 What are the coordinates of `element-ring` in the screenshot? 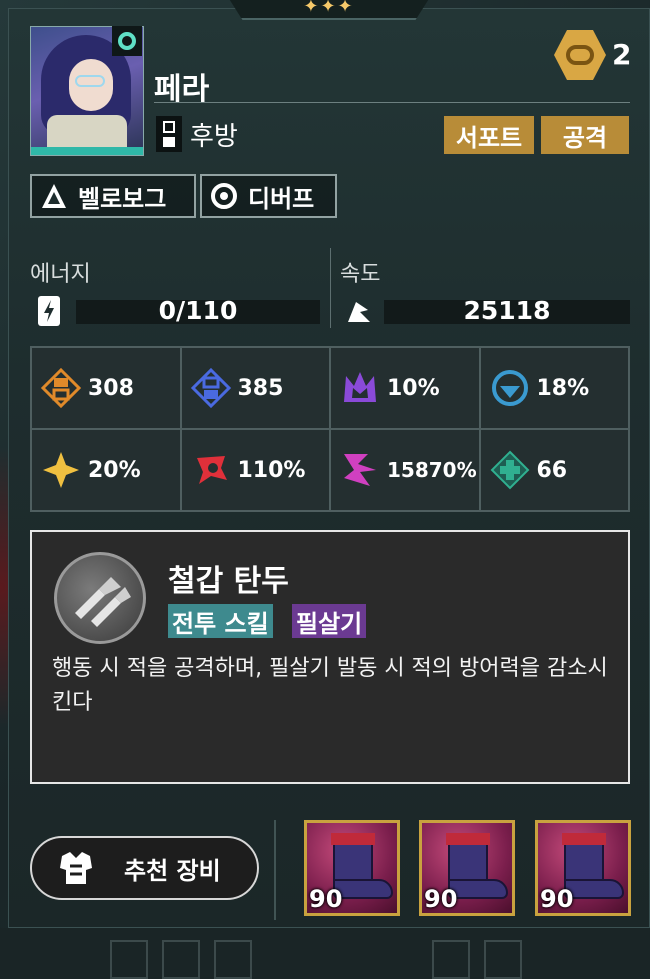 It's located at (127, 41).